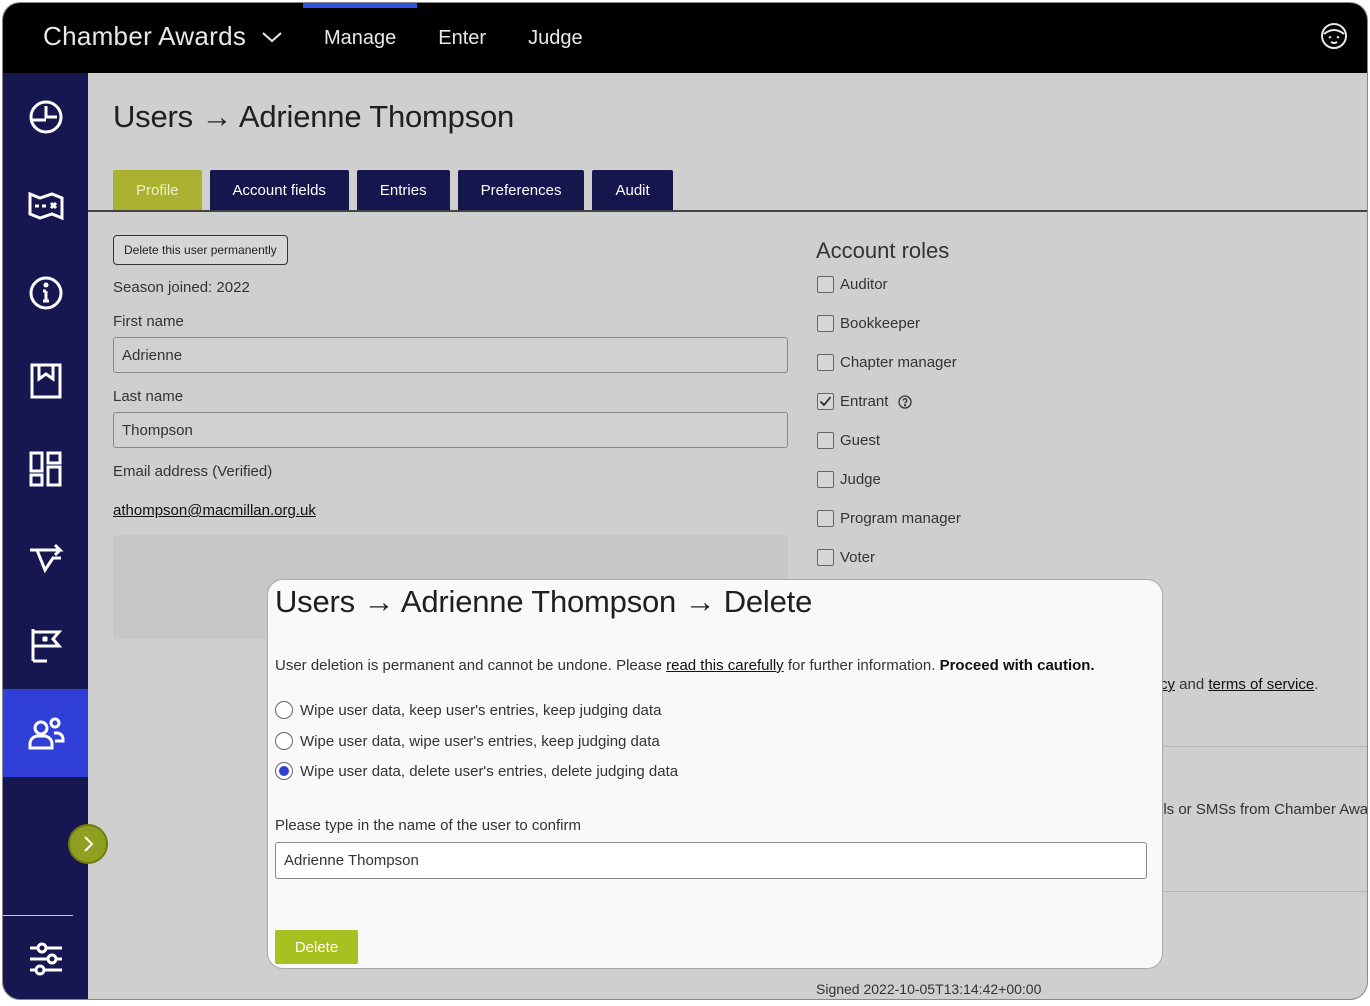  What do you see at coordinates (898, 362) in the screenshot?
I see `role-label: Chapter manager` at bounding box center [898, 362].